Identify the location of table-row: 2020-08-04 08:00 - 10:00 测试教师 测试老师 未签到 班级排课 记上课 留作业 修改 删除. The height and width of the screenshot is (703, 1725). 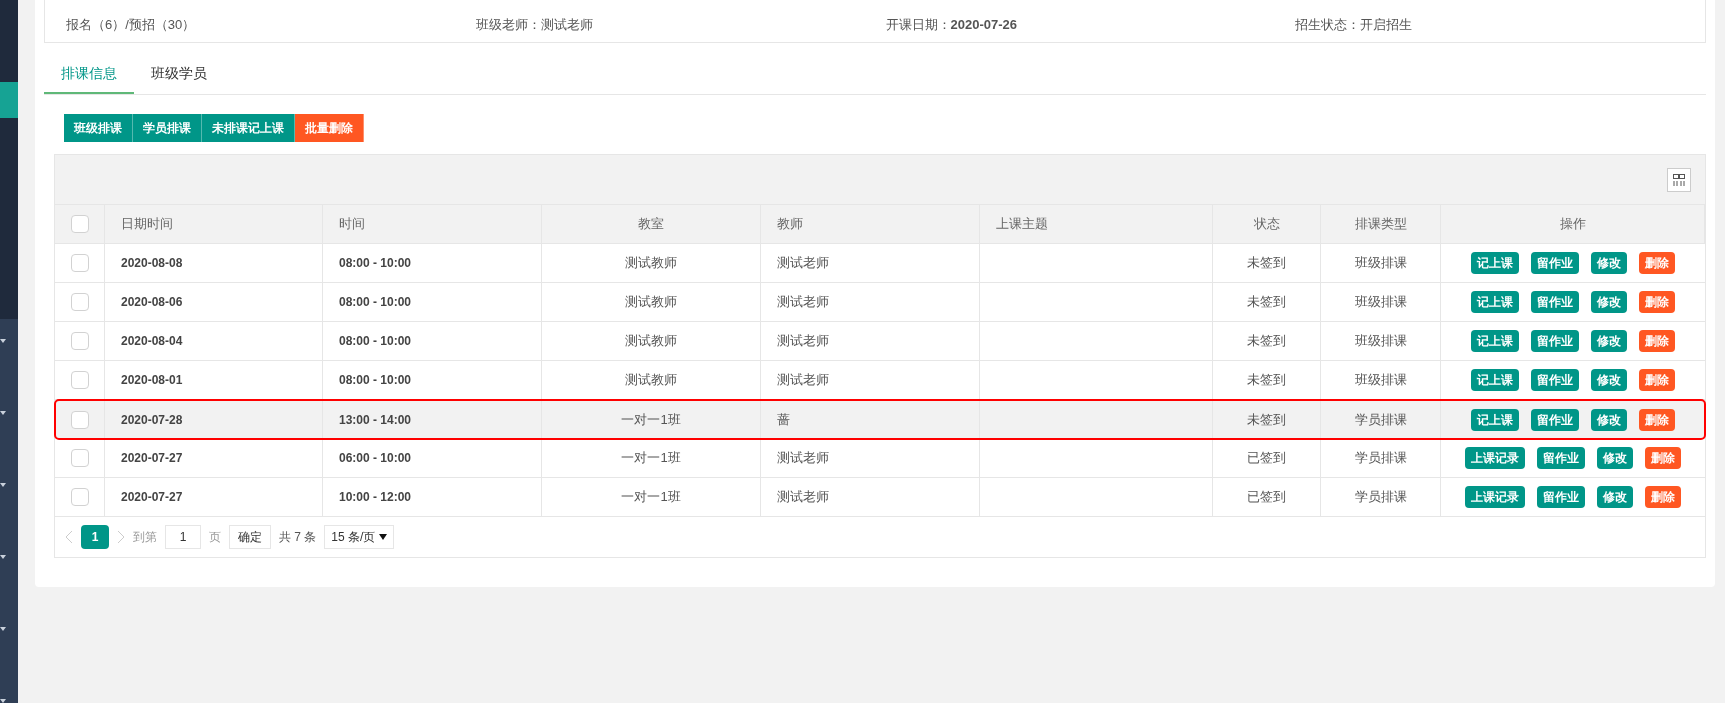
(880, 341).